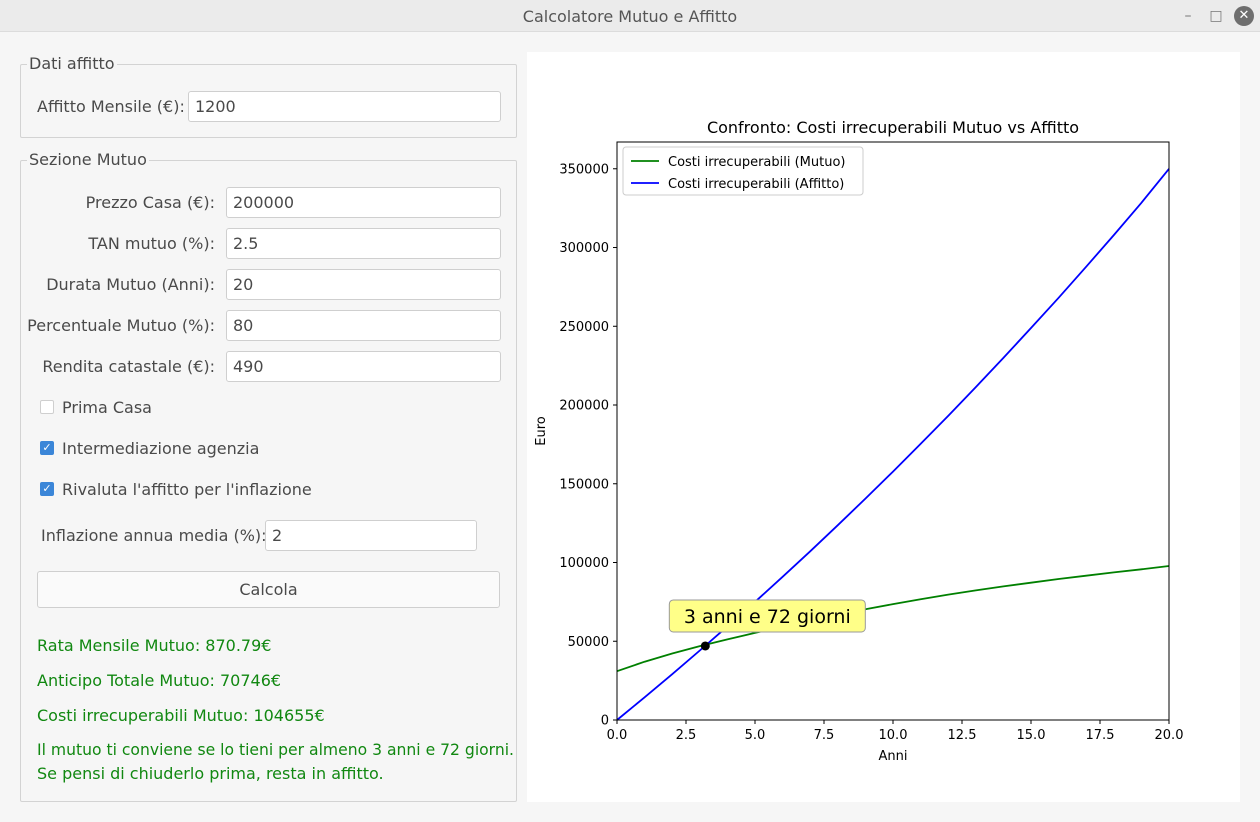 The image size is (1260, 822). What do you see at coordinates (151, 243) in the screenshot?
I see `tan-mutuo-label: TAN mutuo (%):` at bounding box center [151, 243].